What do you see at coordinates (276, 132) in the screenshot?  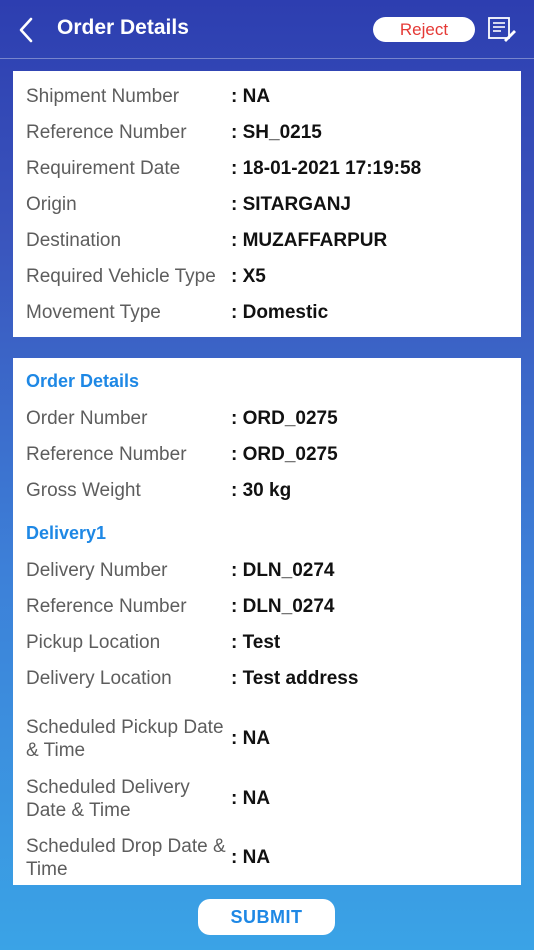 I see `field-value: : SH_0215` at bounding box center [276, 132].